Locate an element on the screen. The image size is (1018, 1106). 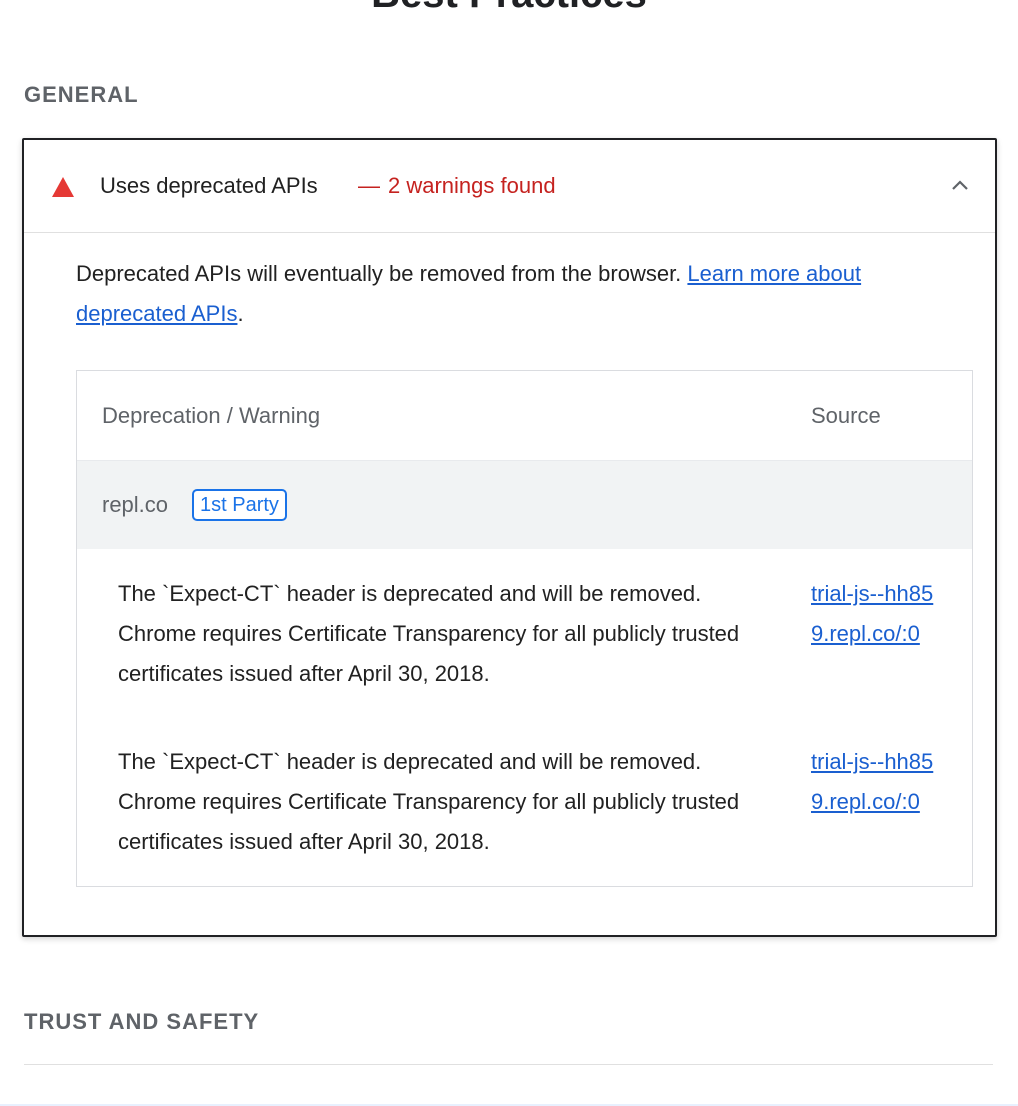
group-heading-general: GENERAL is located at coordinates (81, 94).